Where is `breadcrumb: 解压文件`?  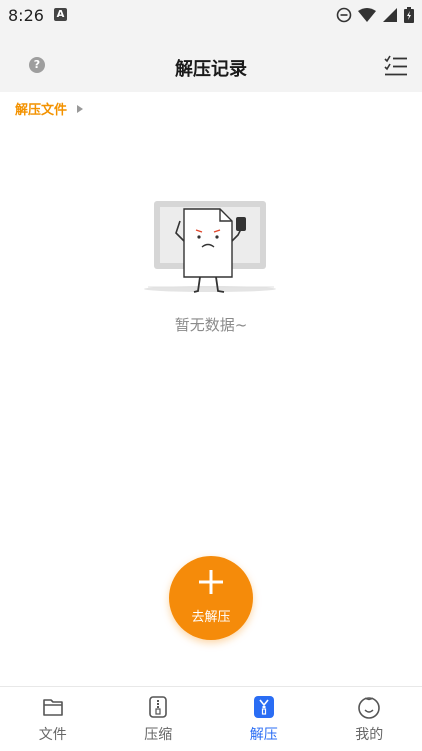 breadcrumb: 解压文件 is located at coordinates (49, 108).